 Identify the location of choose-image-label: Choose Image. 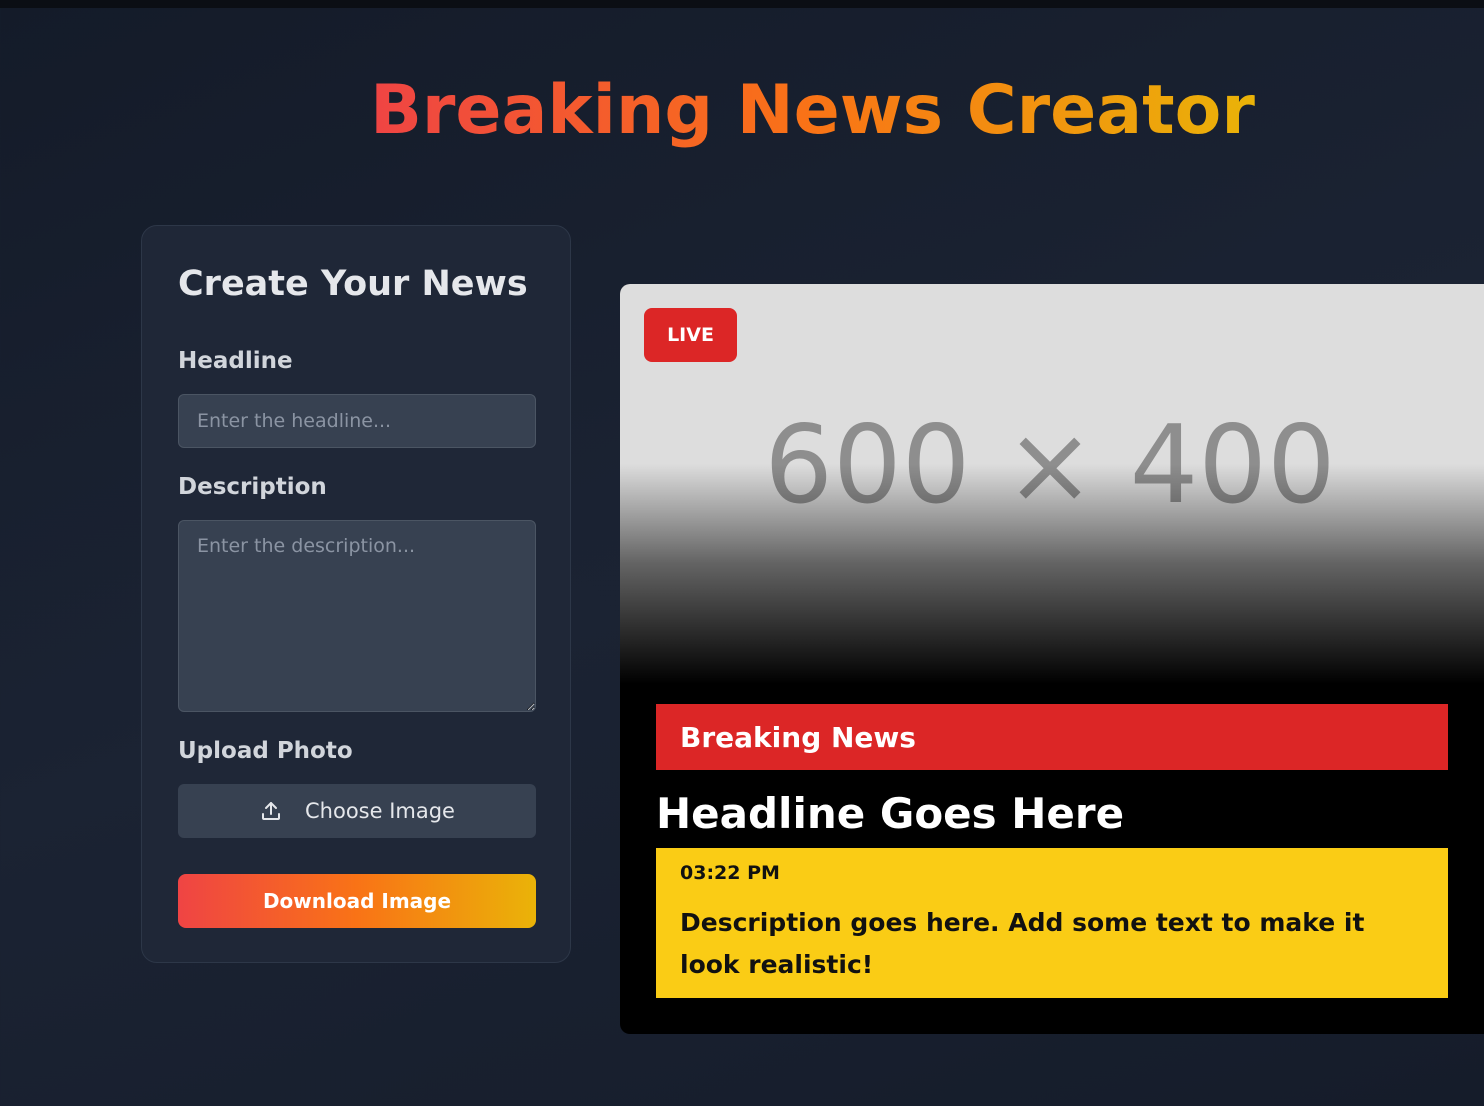
(380, 811).